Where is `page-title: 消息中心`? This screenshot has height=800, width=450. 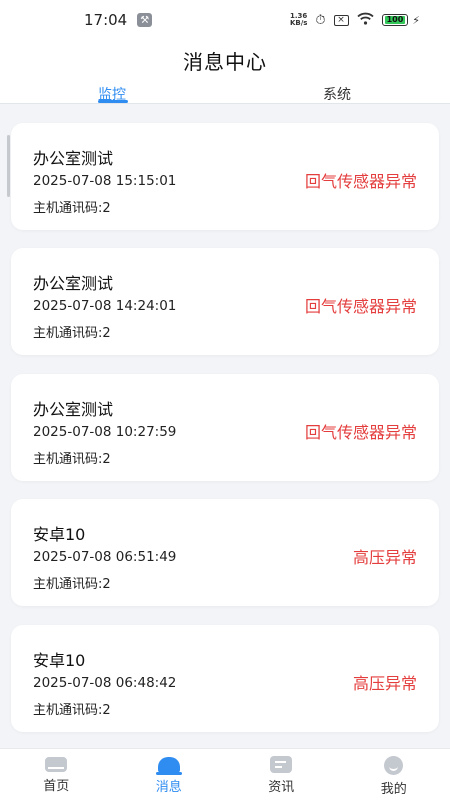
page-title: 消息中心 is located at coordinates (225, 62).